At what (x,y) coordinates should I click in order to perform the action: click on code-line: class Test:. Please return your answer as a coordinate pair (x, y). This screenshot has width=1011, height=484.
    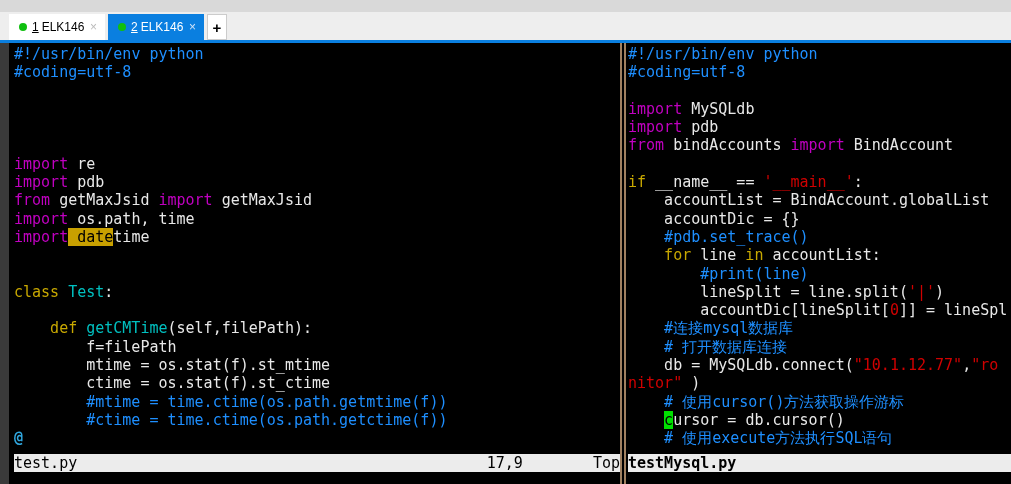
    Looking at the image, I should click on (64, 292).